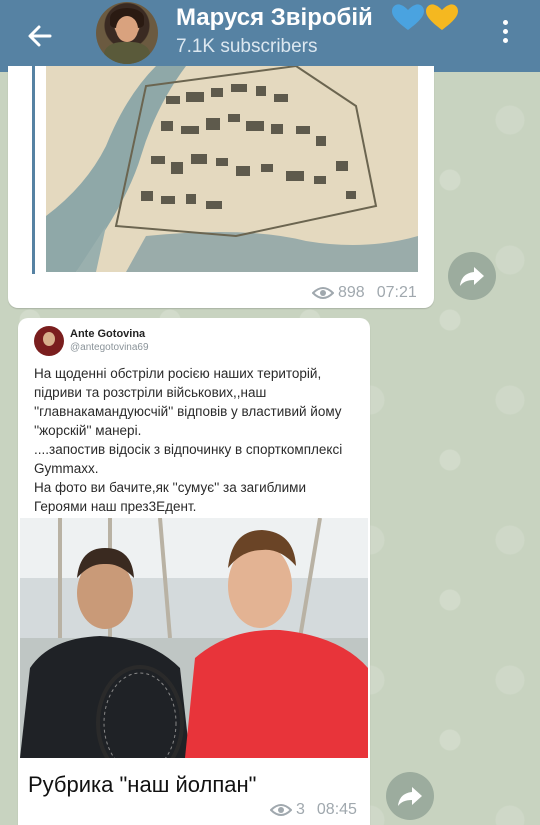  I want to click on more-menu-icon, so click(505, 36).